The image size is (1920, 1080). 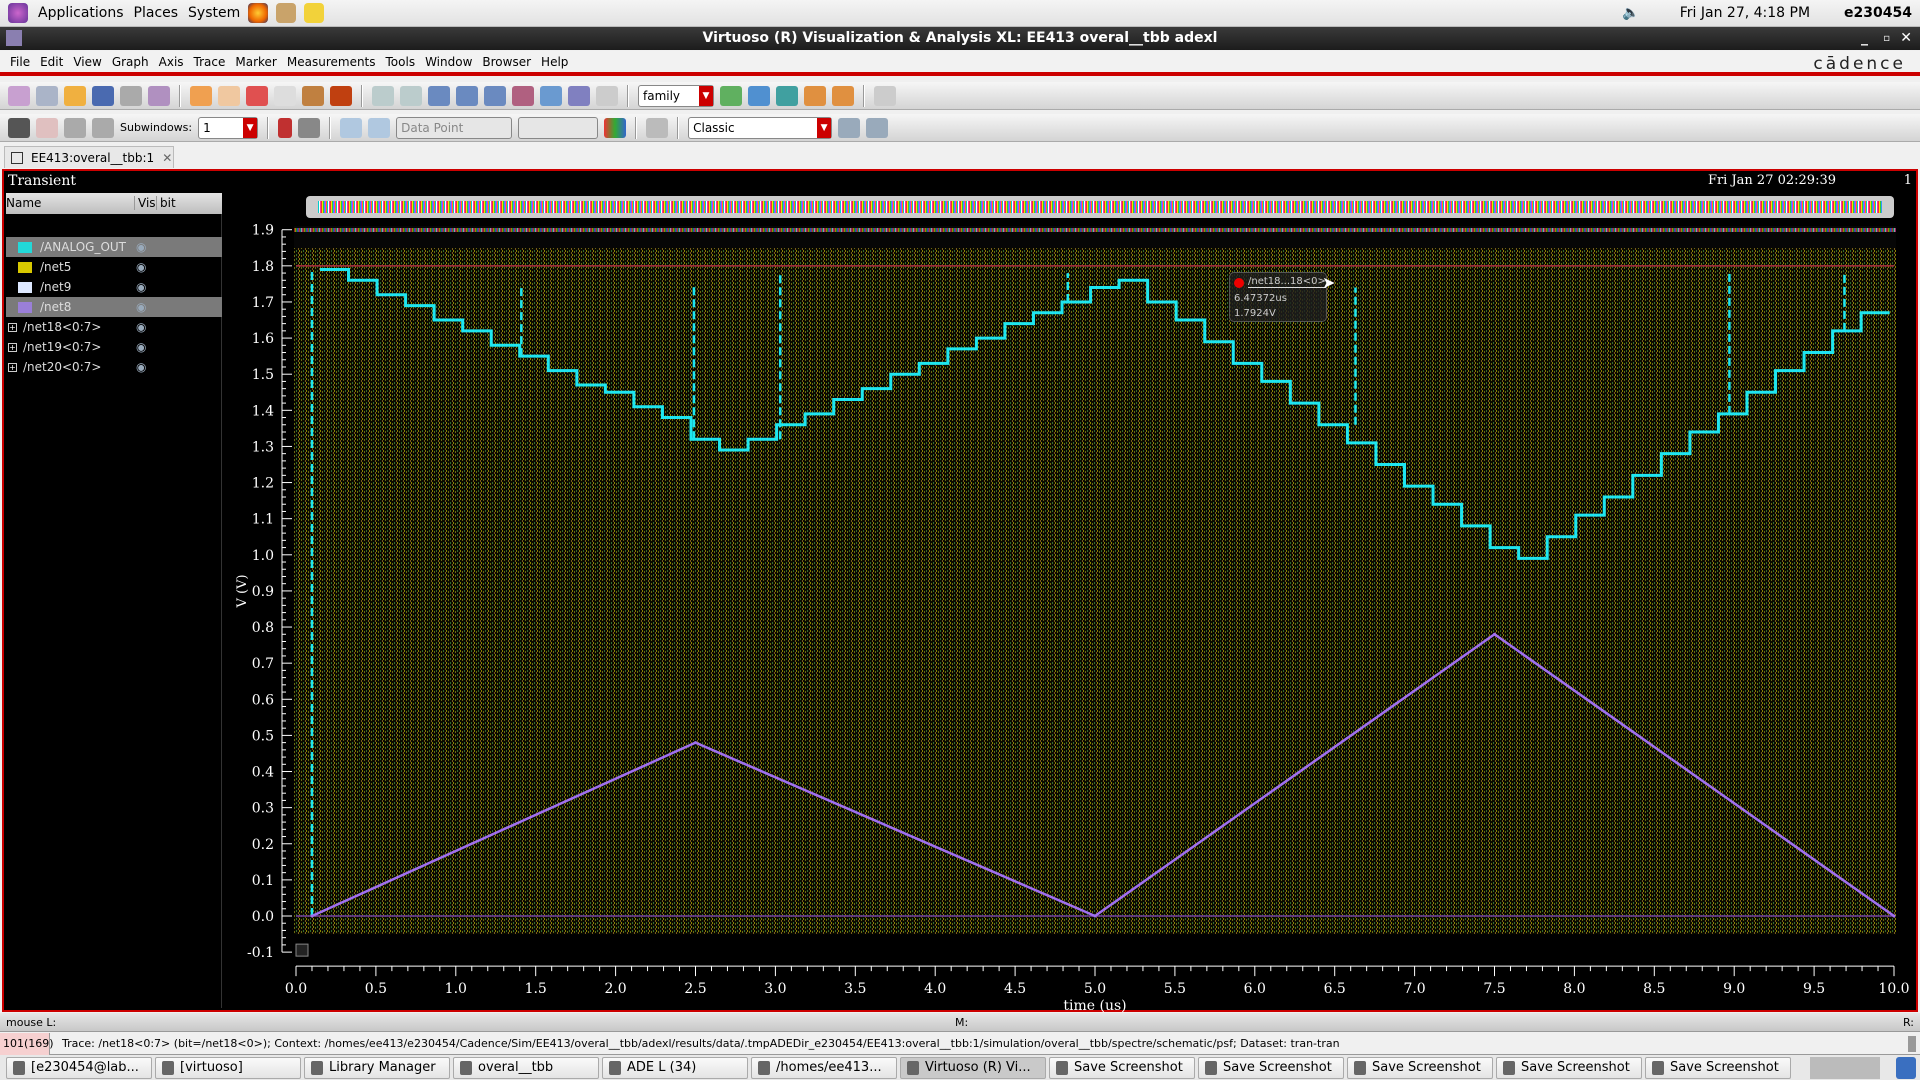 I want to click on next-point-icon, so click(x=379, y=127).